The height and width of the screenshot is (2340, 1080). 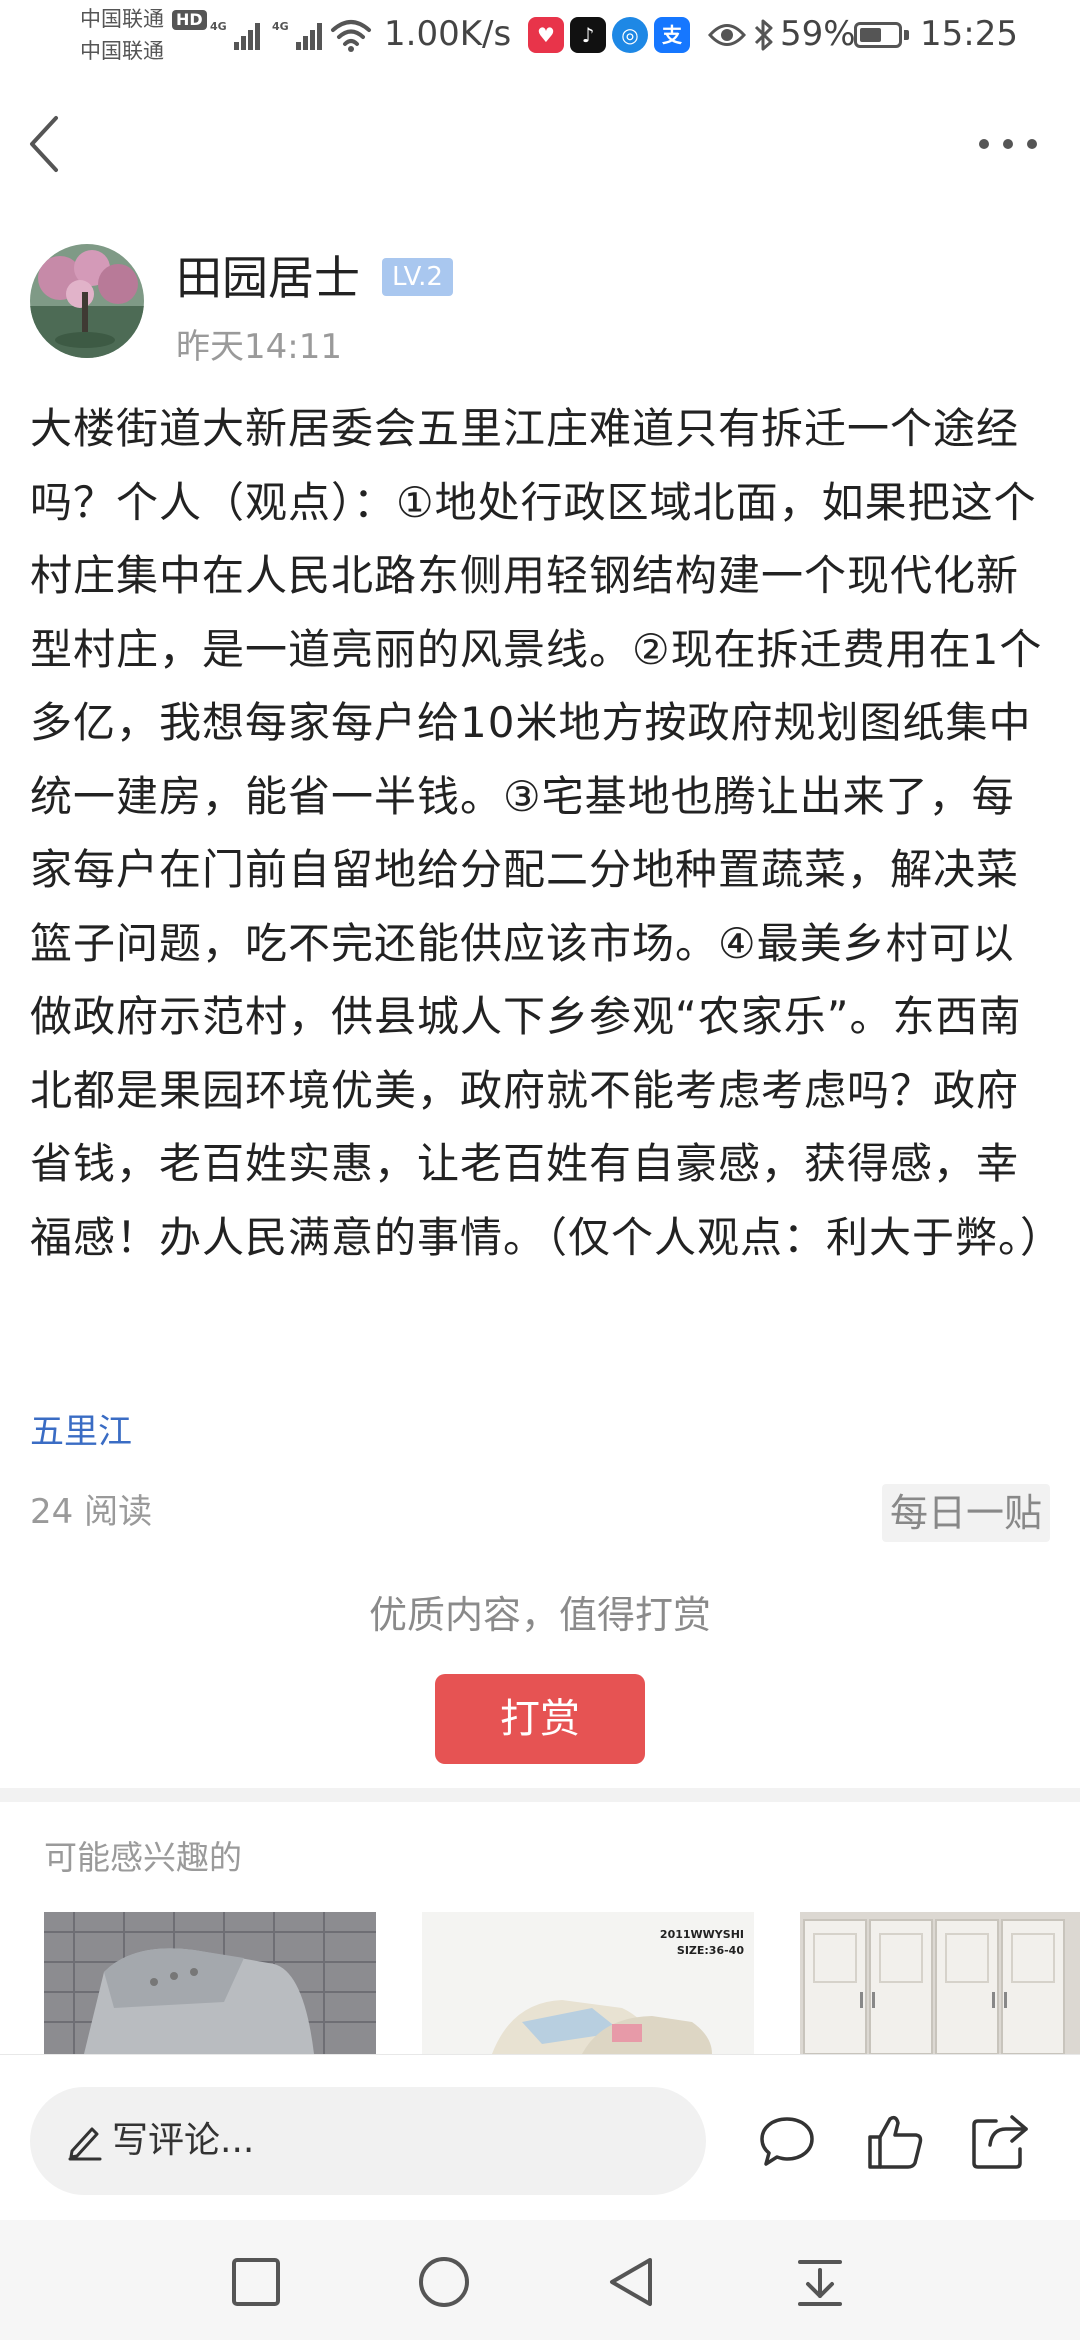 What do you see at coordinates (540, 2280) in the screenshot?
I see `system-navigation-bar` at bounding box center [540, 2280].